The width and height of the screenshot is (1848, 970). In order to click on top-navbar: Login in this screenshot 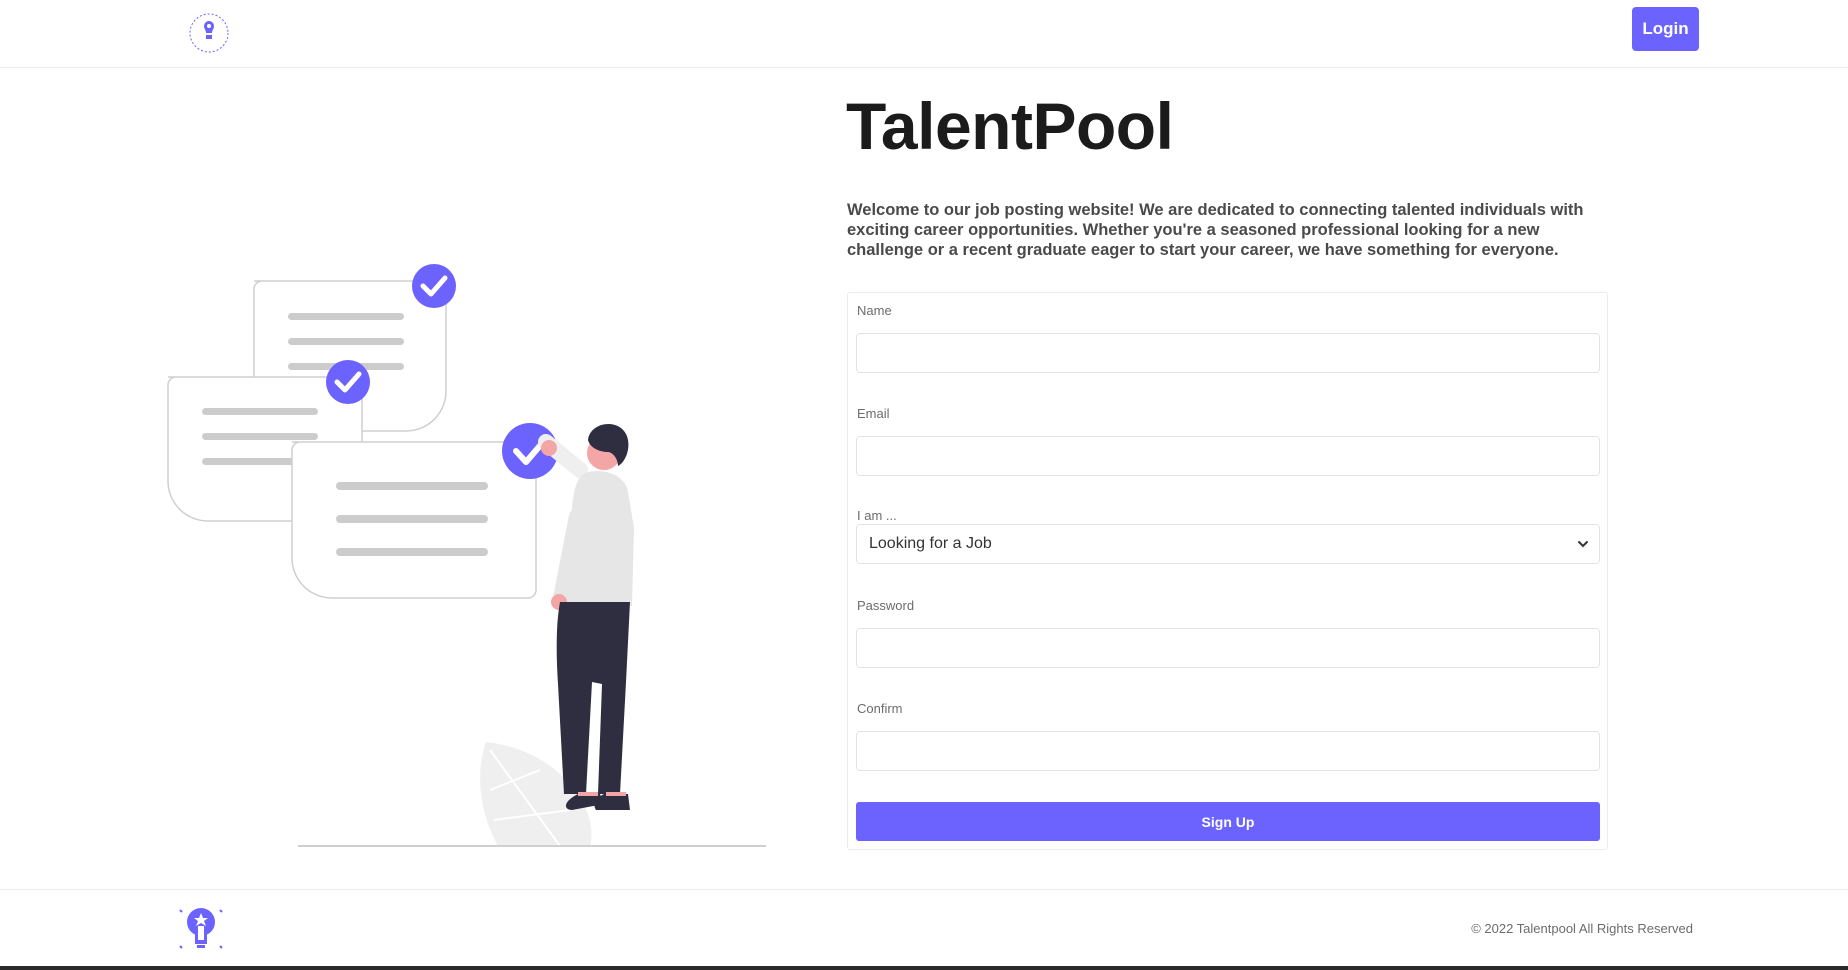, I will do `click(924, 34)`.